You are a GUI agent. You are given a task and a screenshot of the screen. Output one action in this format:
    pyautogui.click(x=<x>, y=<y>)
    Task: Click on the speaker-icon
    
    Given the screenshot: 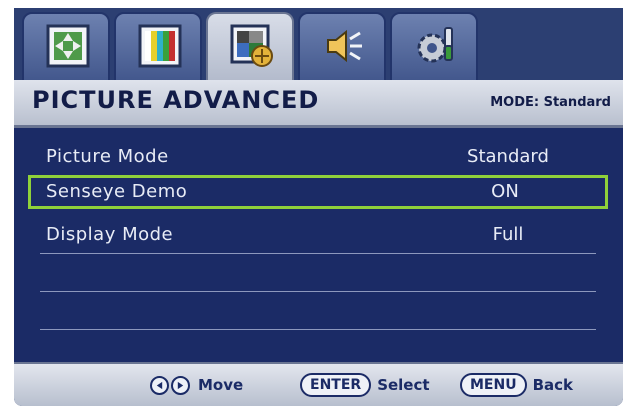 What is the action you would take?
    pyautogui.click(x=344, y=46)
    